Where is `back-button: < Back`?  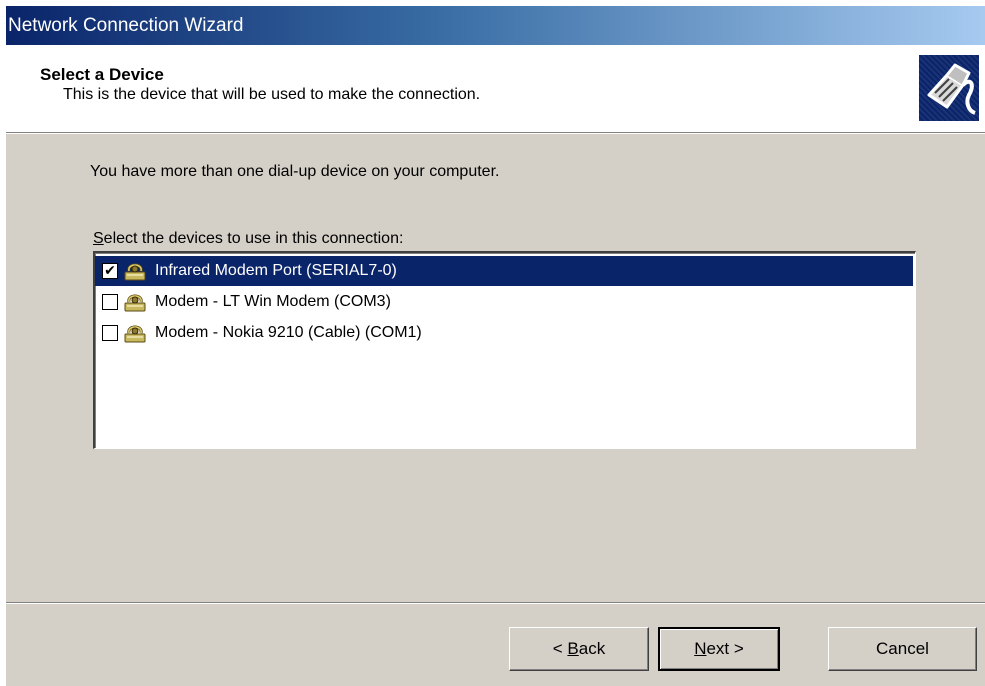 back-button: < Back is located at coordinates (579, 649).